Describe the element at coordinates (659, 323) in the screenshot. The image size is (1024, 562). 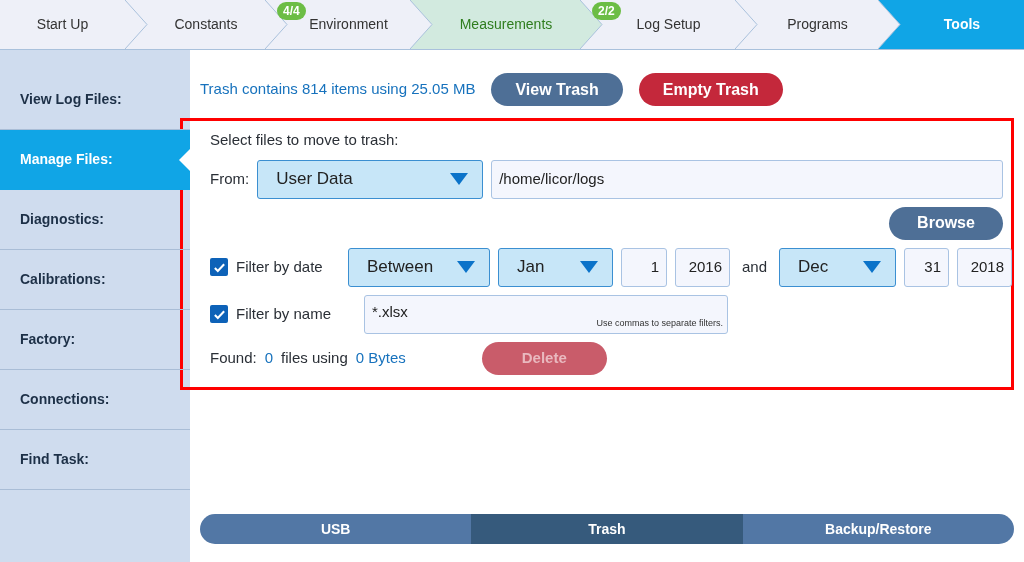
I see `hint-text: Use commas to separate filters.` at that location.